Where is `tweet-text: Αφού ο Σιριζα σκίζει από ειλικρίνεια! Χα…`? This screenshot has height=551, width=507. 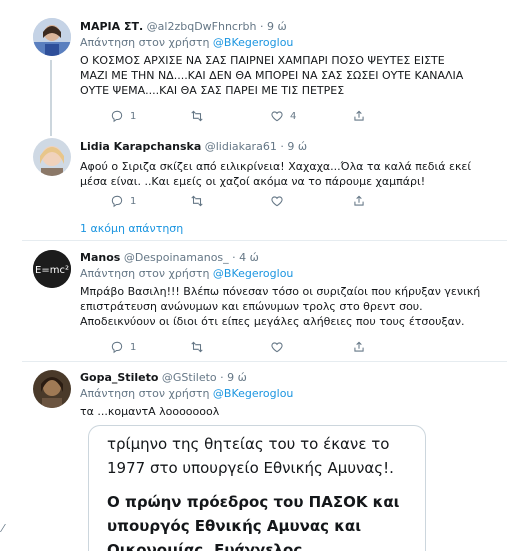
tweet-text: Αφού ο Σιριζα σκίζει από ειλικρίνεια! Χα… is located at coordinates (276, 174).